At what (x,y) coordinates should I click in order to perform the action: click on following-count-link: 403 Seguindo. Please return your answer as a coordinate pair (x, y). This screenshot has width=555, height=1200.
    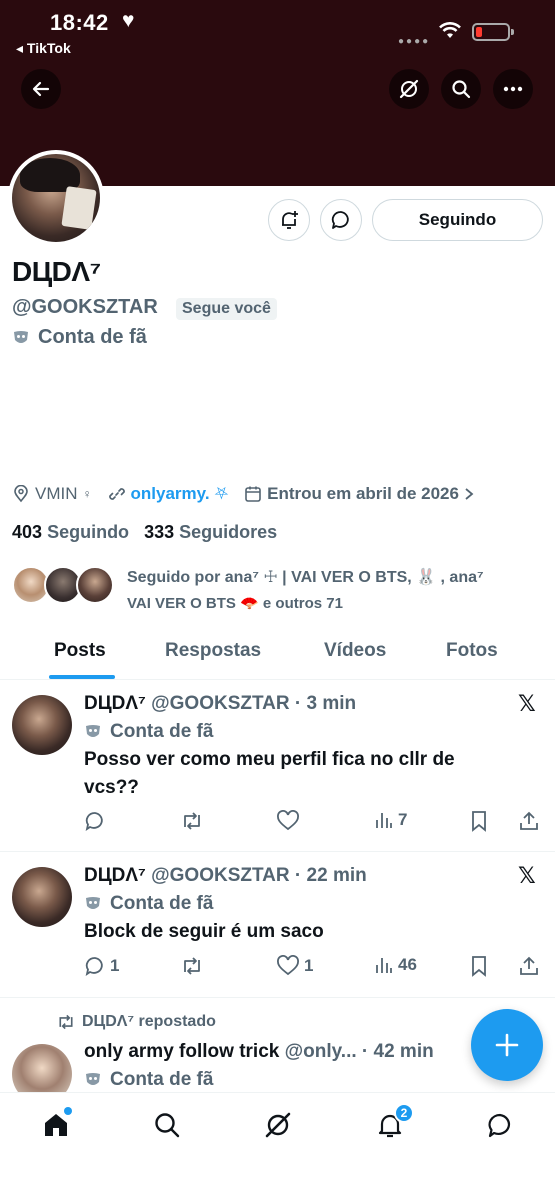
    Looking at the image, I should click on (70, 532).